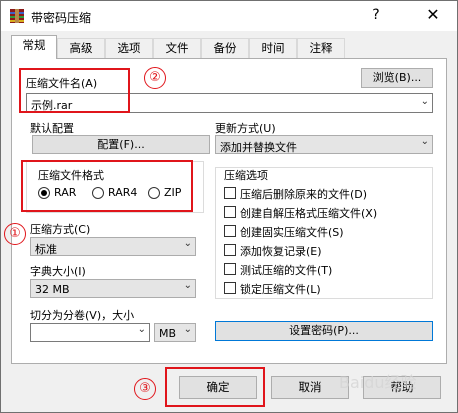 This screenshot has height=413, width=458. What do you see at coordinates (129, 48) in the screenshot?
I see `tab-options: 选项` at bounding box center [129, 48].